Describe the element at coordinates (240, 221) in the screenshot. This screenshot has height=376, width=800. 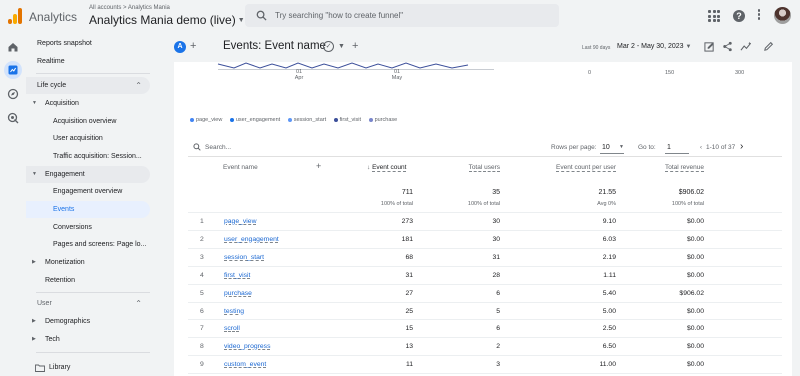
I see `event-name-link: page_view` at that location.